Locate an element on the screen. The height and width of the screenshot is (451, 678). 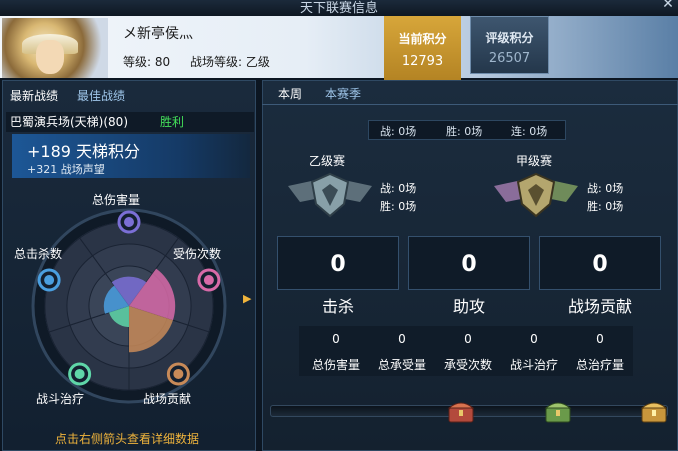
battle-healing-value: 0 is located at coordinates (534, 339).